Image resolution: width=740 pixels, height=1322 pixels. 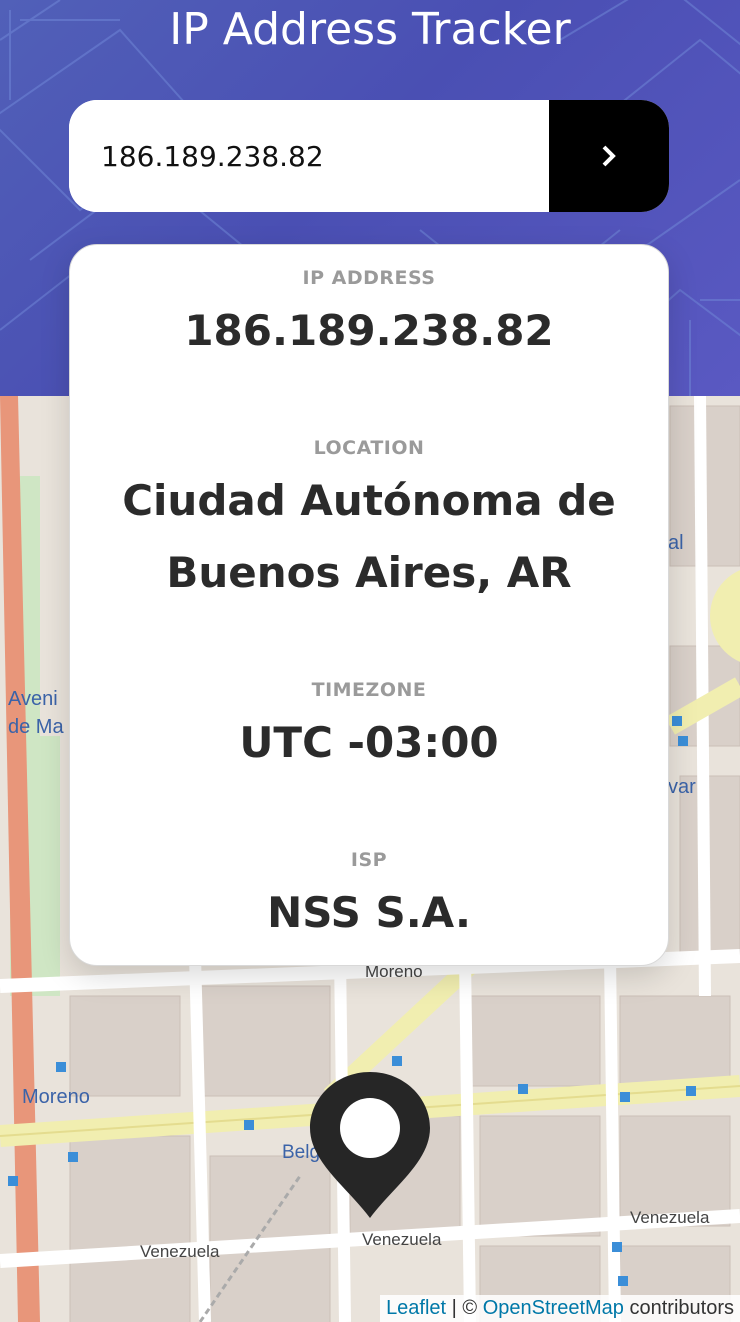 What do you see at coordinates (56, 1097) in the screenshot?
I see `street-label-moreno-left: Moreno` at bounding box center [56, 1097].